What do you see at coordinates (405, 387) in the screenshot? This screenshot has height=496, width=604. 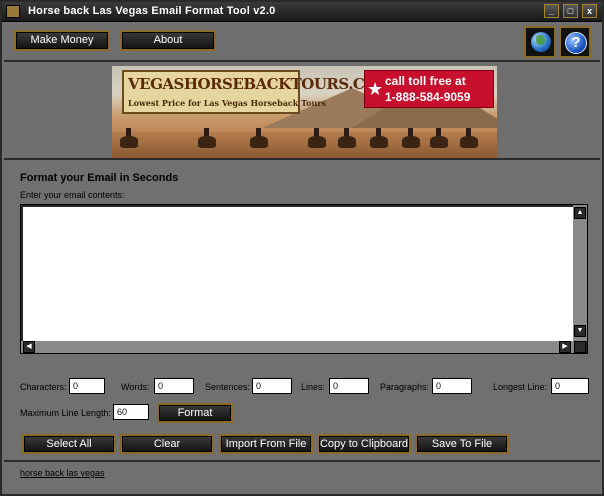 I see `paragraphs-label: Paragraphs:` at bounding box center [405, 387].